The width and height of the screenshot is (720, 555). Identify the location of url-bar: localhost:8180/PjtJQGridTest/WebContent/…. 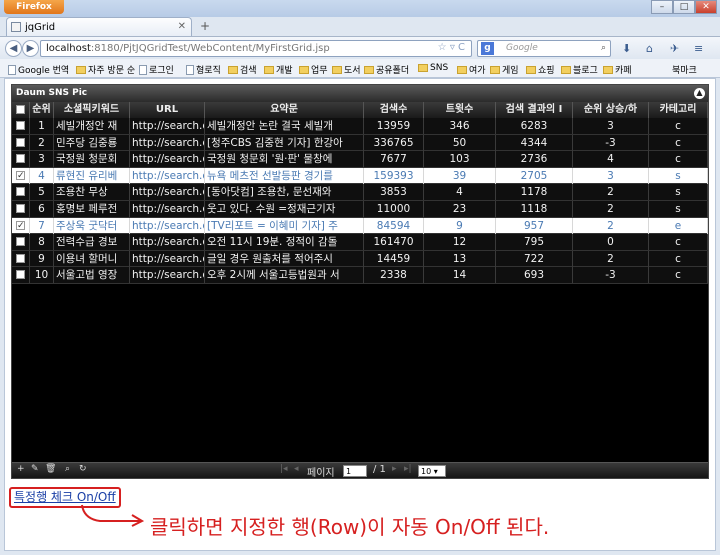
(256, 48).